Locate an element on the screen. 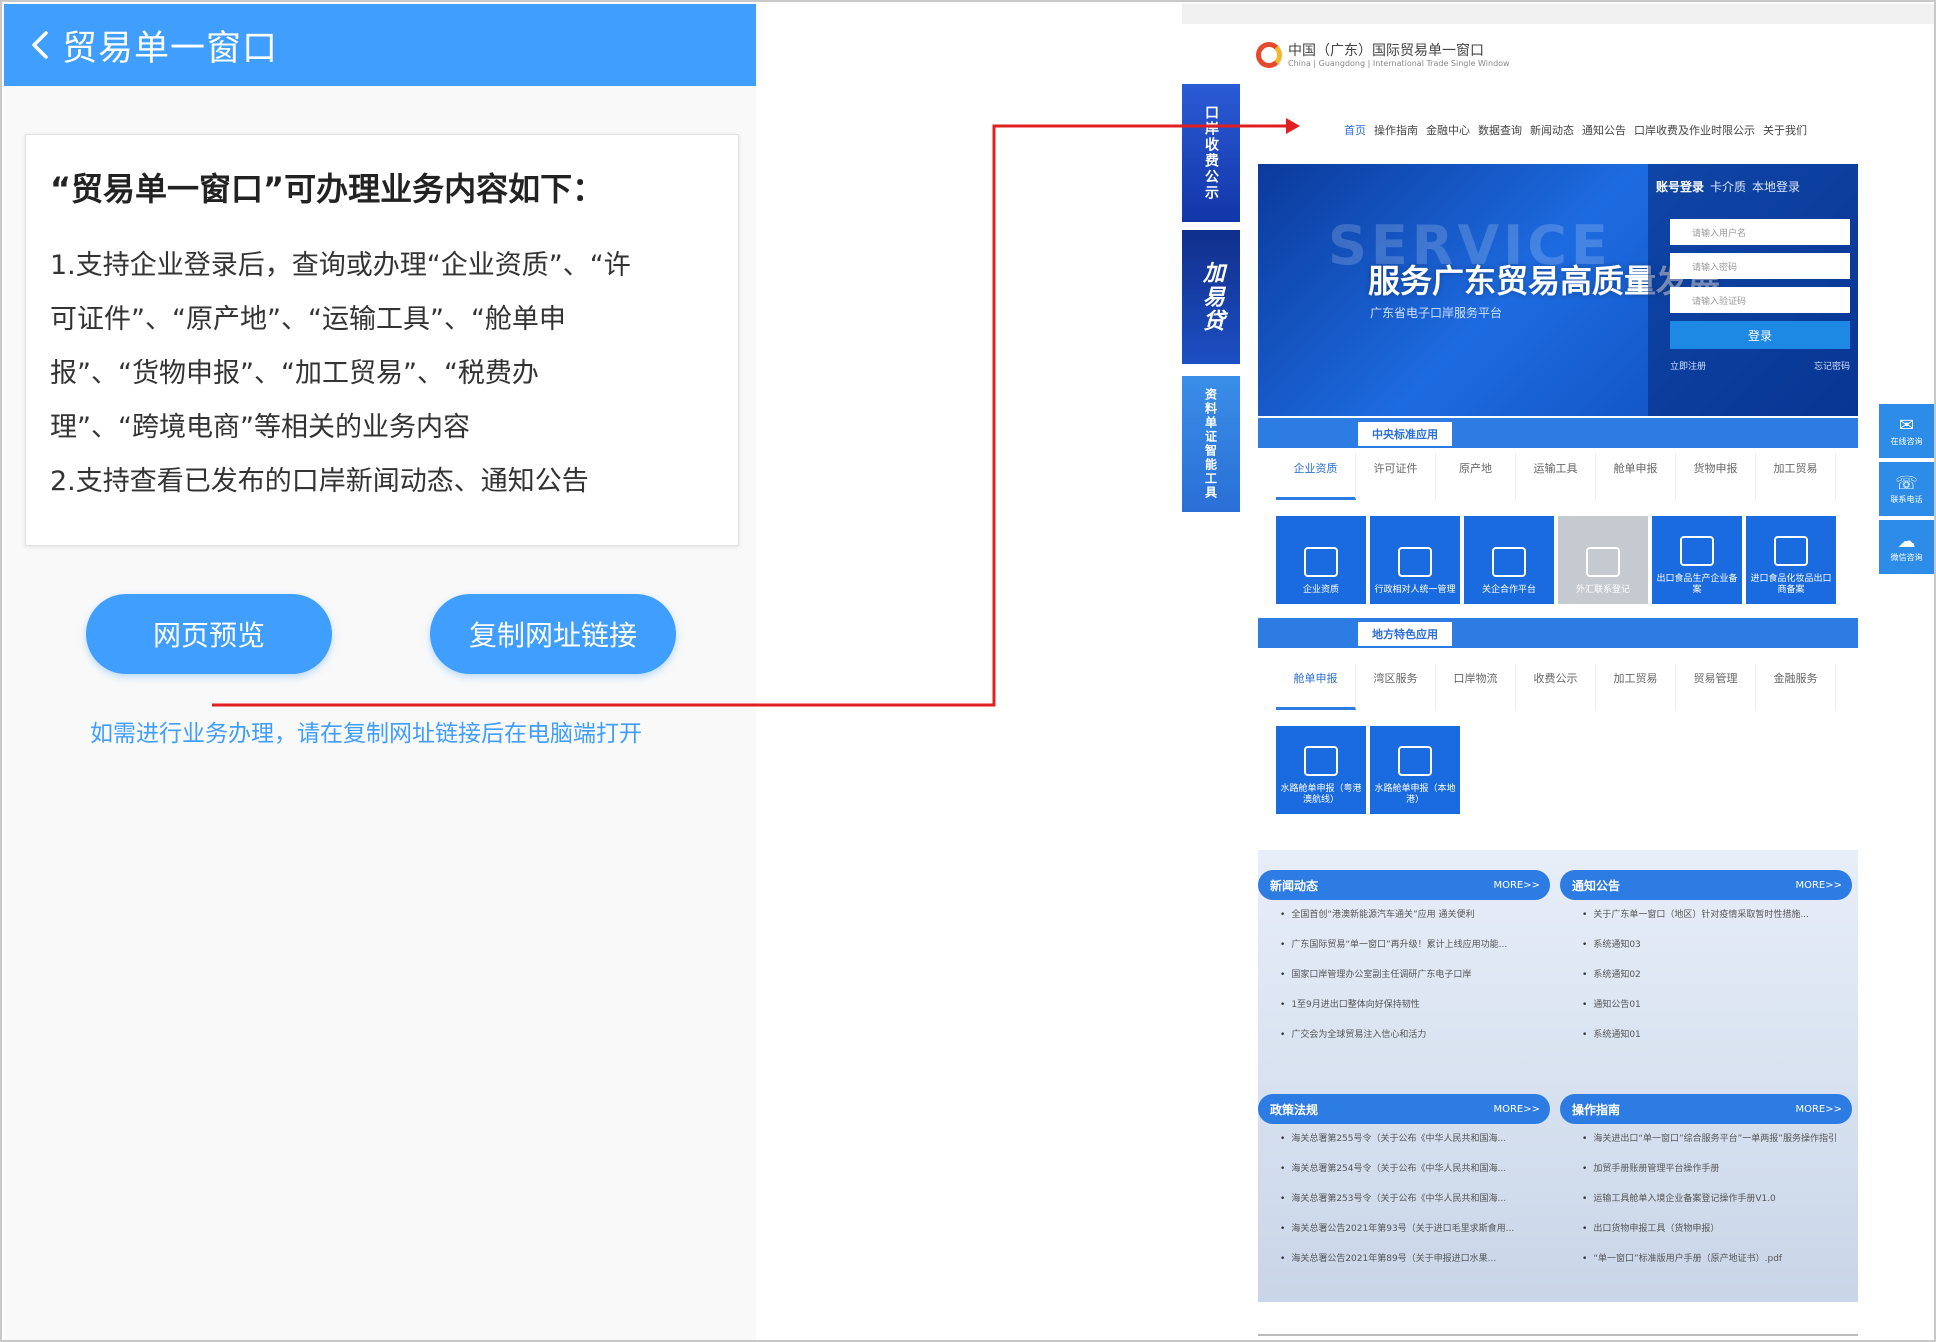 The width and height of the screenshot is (1936, 1342). tab-central: 原产地 is located at coordinates (1476, 477).